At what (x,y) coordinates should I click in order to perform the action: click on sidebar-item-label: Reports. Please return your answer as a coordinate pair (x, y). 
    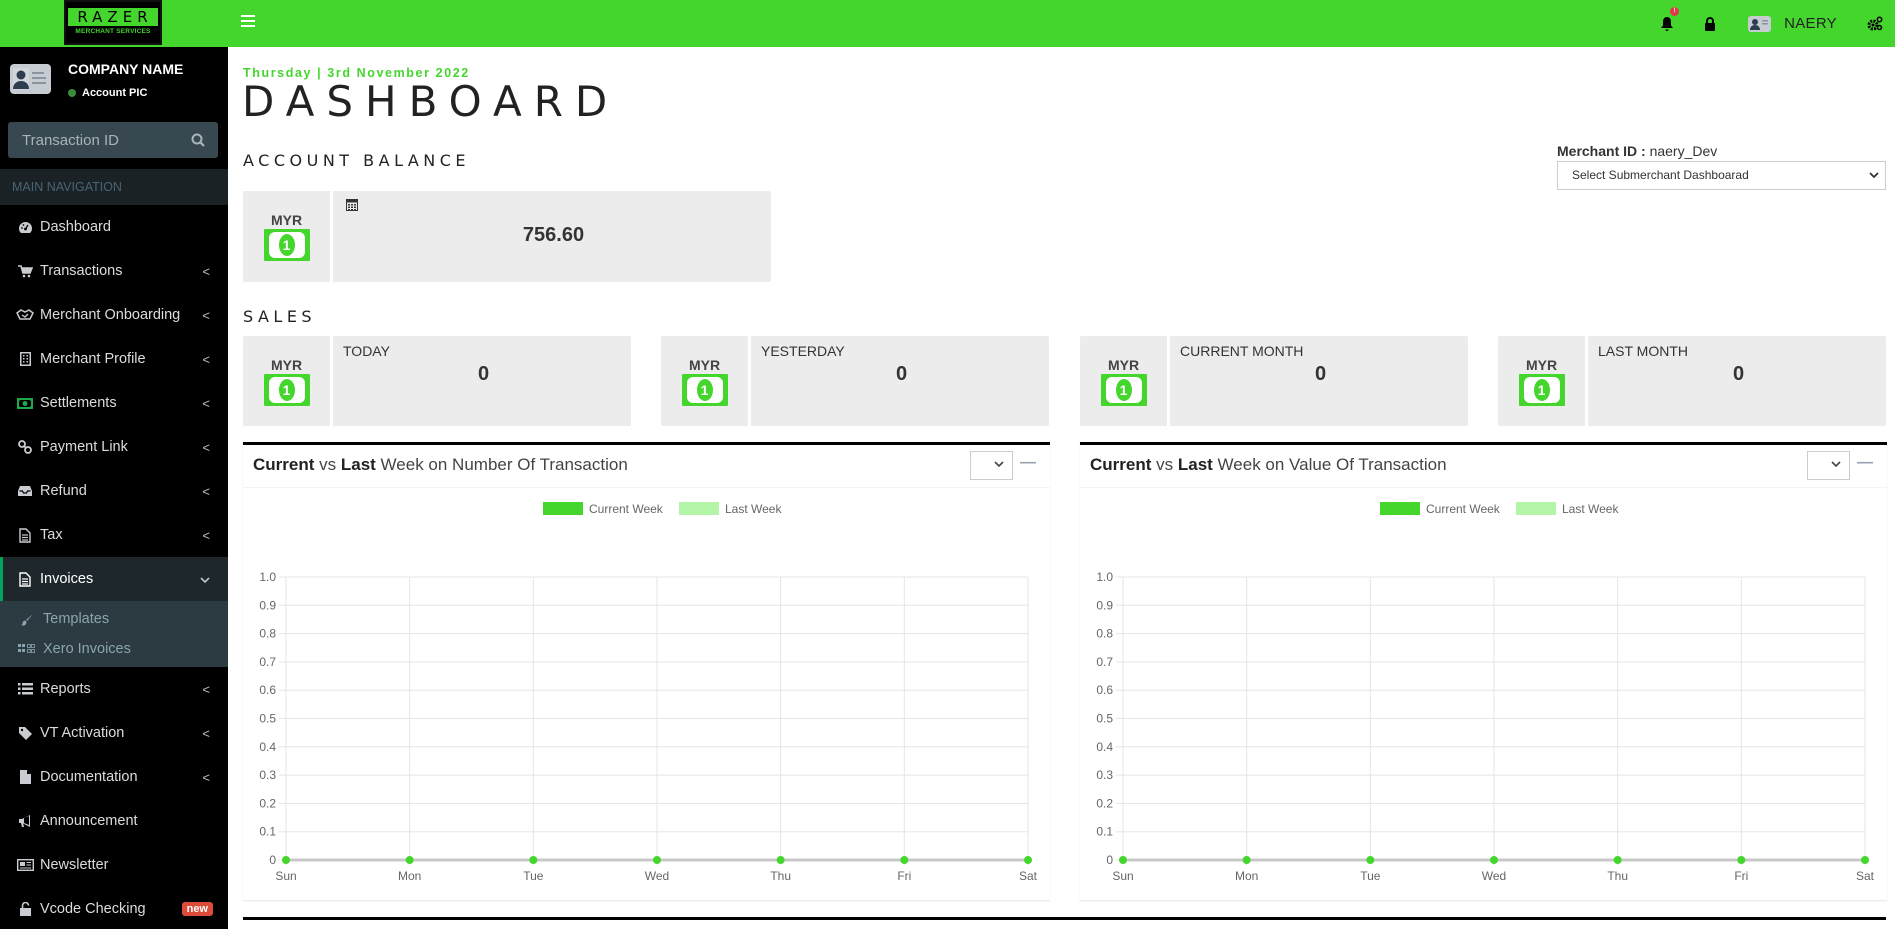
    Looking at the image, I should click on (65, 689).